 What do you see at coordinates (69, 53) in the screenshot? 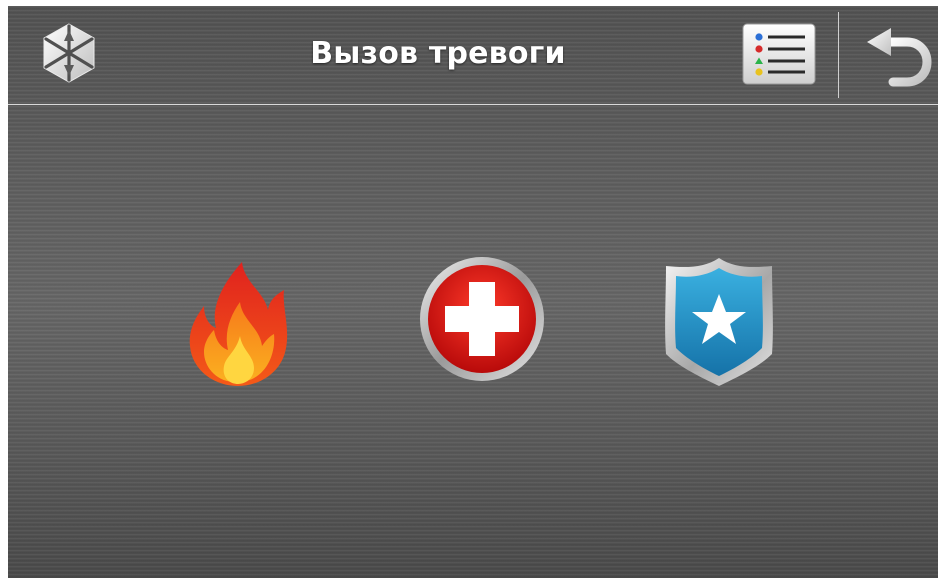
I see `satel-logo-icon` at bounding box center [69, 53].